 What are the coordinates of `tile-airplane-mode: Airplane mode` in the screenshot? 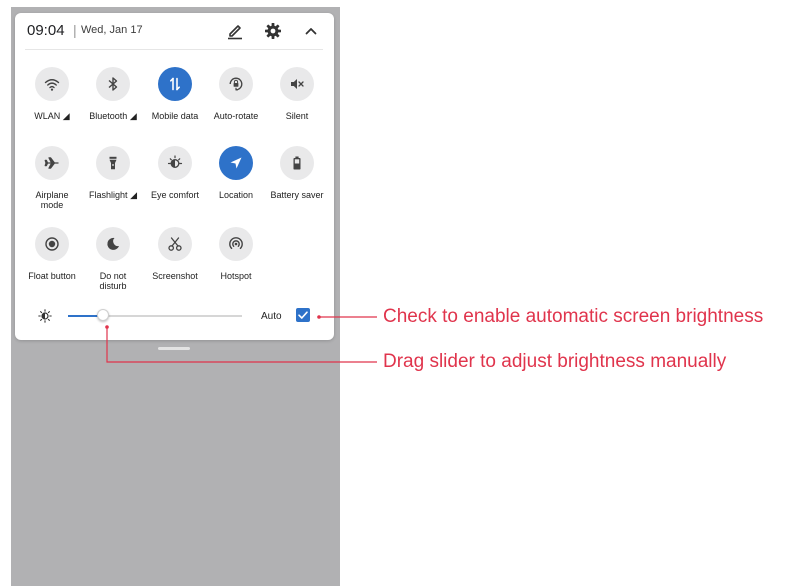 It's located at (52, 178).